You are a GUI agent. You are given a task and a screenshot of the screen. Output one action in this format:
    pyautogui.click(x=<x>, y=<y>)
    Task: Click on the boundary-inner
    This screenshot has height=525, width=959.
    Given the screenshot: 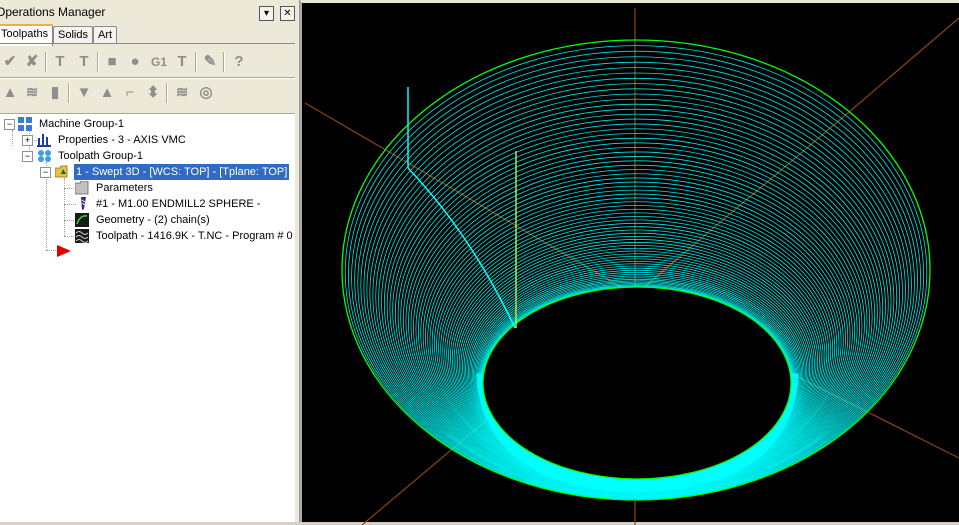 What is the action you would take?
    pyautogui.click(x=637, y=383)
    